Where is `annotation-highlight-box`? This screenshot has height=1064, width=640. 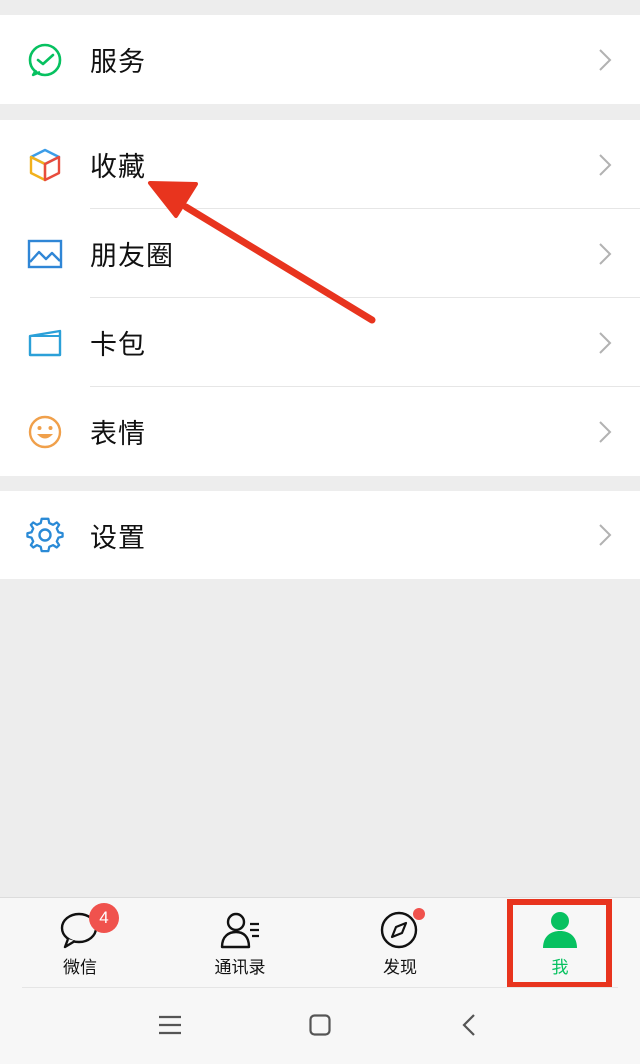
annotation-highlight-box is located at coordinates (559, 943).